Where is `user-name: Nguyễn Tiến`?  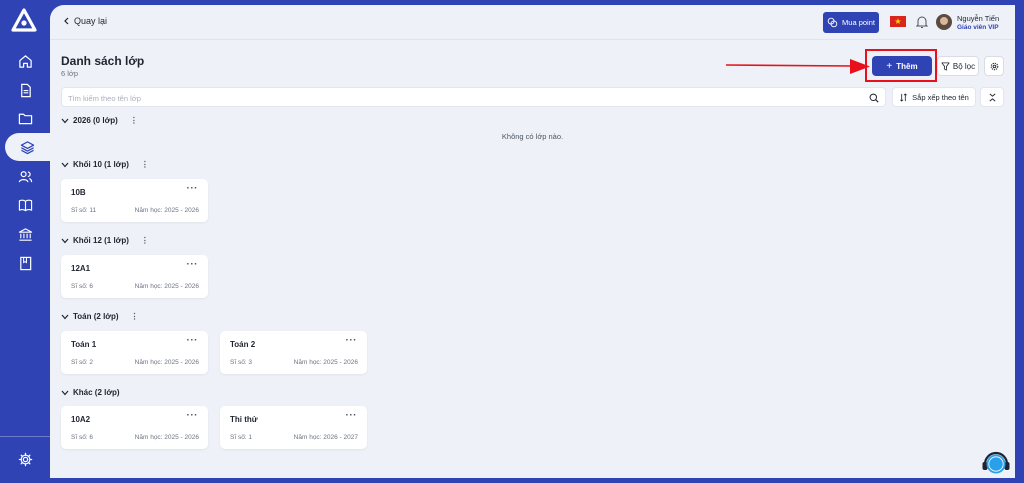 user-name: Nguyễn Tiến is located at coordinates (978, 18).